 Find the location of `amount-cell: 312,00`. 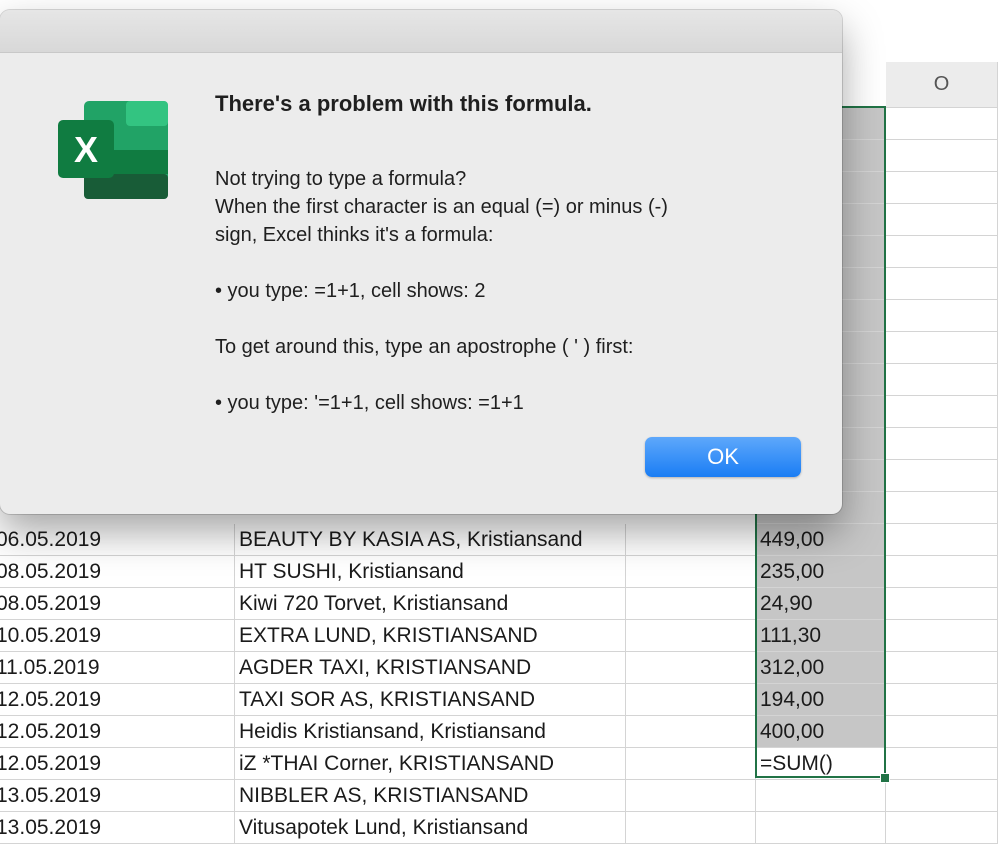

amount-cell: 312,00 is located at coordinates (821, 668).